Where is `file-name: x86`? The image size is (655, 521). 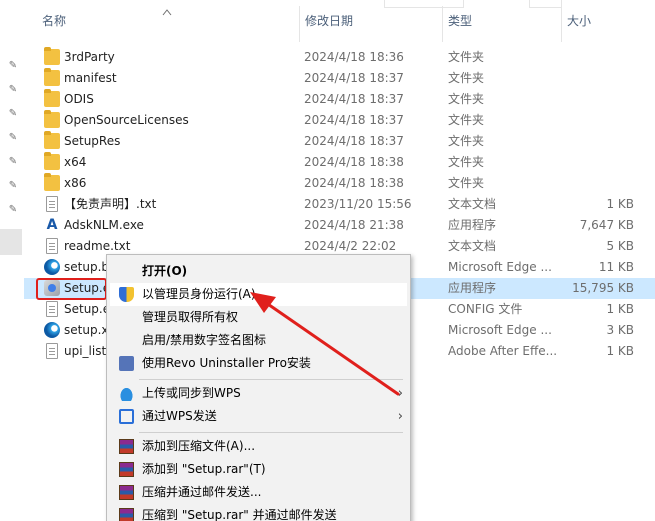 file-name: x86 is located at coordinates (75, 183).